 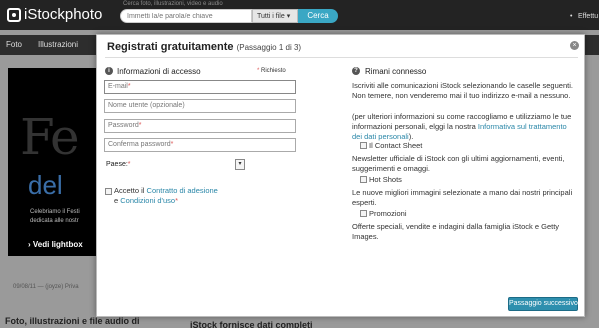 I want to click on required-star: *, so click(x=258, y=71).